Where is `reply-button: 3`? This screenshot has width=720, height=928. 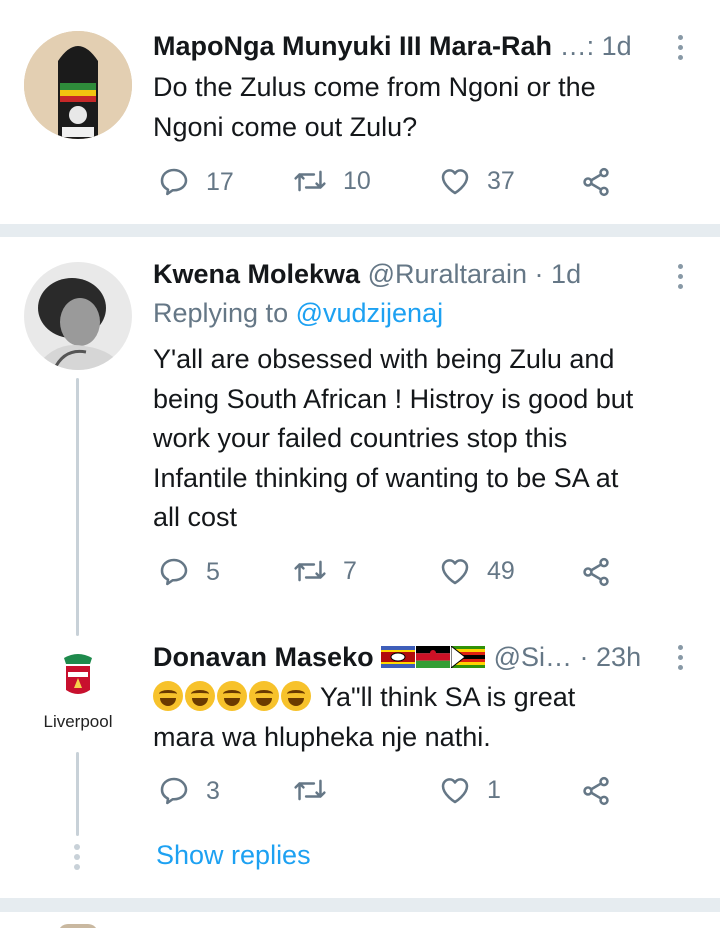
reply-button: 3 is located at coordinates (189, 791).